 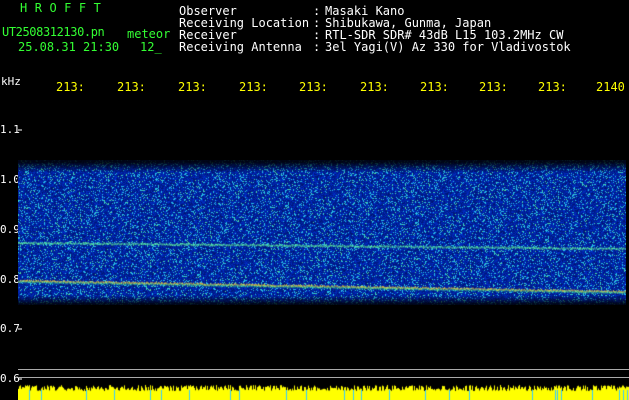 I want to click on info-value-antenna: 3el Yagi(V) Az 330 for Vladivostok, so click(x=448, y=47).